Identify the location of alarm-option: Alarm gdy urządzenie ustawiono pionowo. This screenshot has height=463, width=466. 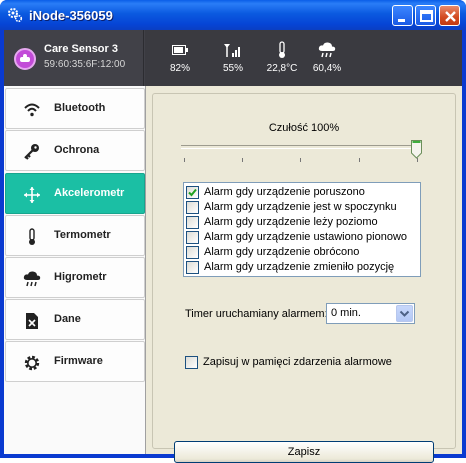
(303, 237).